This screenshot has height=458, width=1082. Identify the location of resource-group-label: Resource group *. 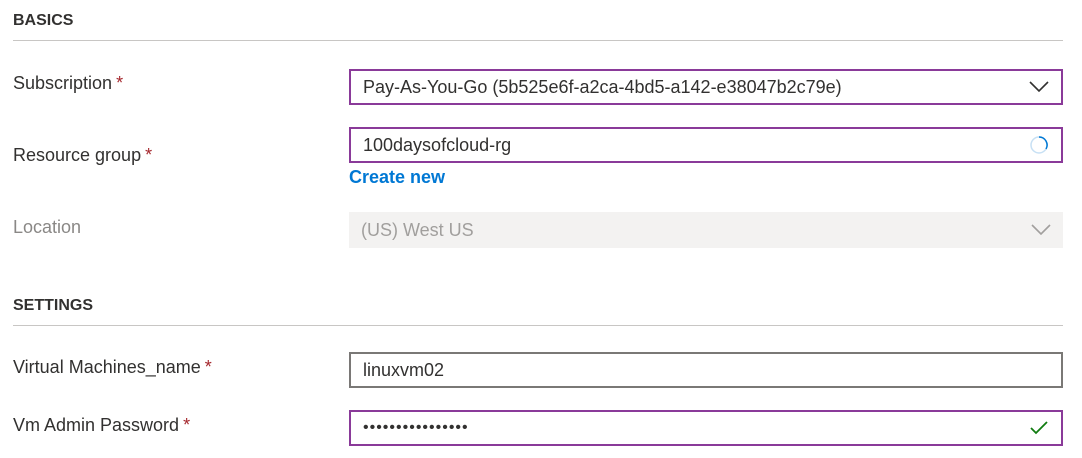
(82, 155).